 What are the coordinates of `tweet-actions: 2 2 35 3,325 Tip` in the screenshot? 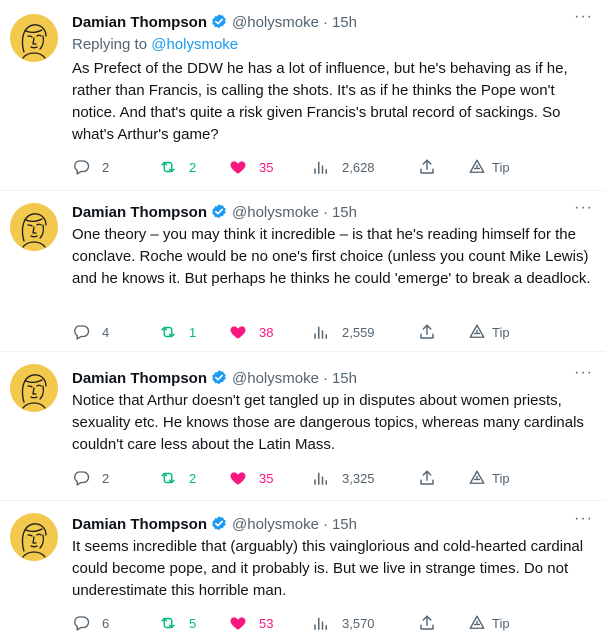 It's located at (332, 478).